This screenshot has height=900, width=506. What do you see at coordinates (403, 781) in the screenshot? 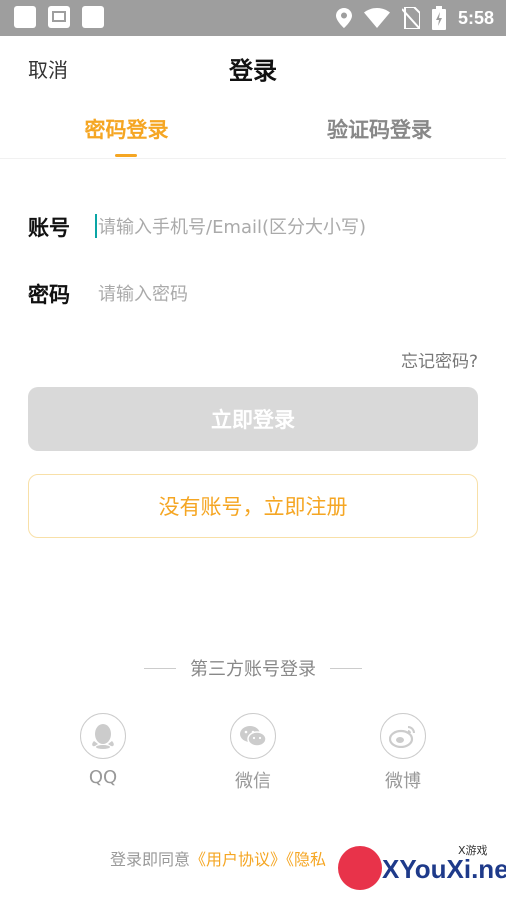
I see `weibo-label: 微博` at bounding box center [403, 781].